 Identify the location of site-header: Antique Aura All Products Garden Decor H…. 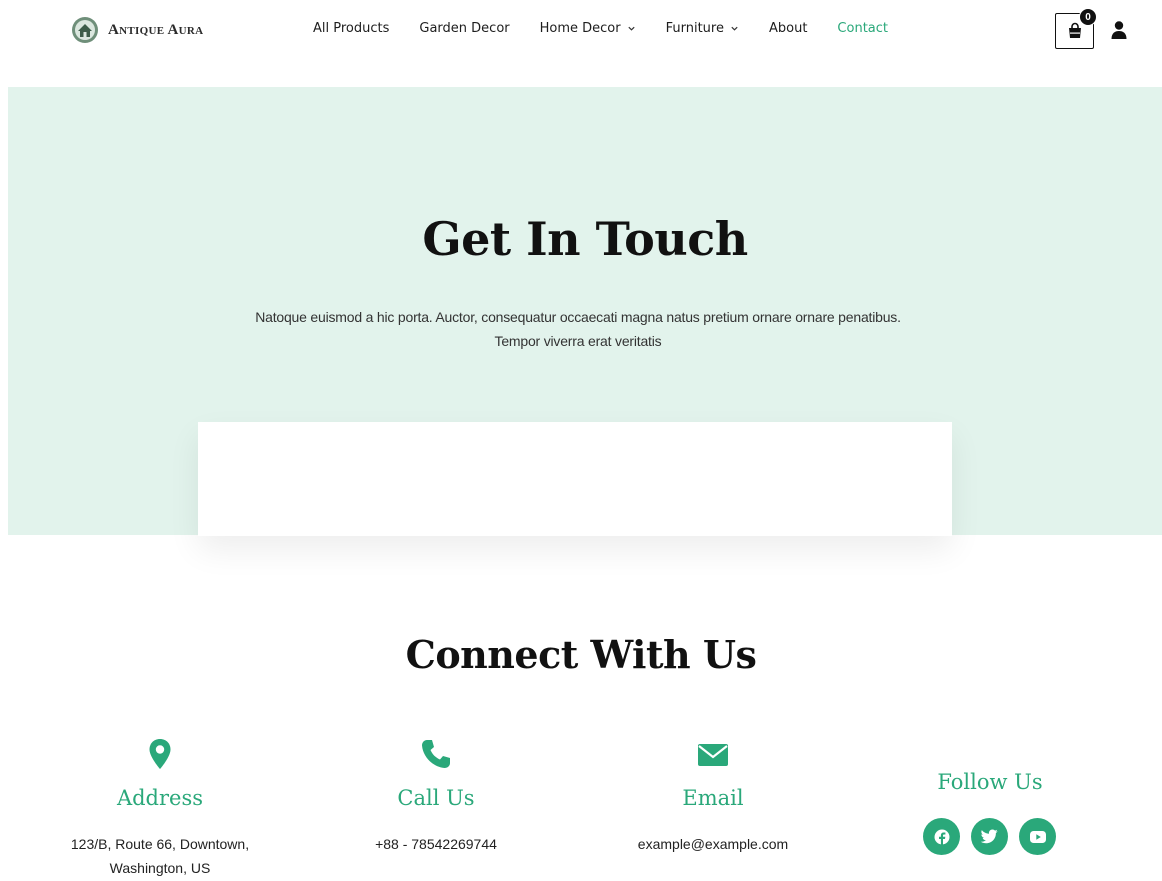
(581, 31).